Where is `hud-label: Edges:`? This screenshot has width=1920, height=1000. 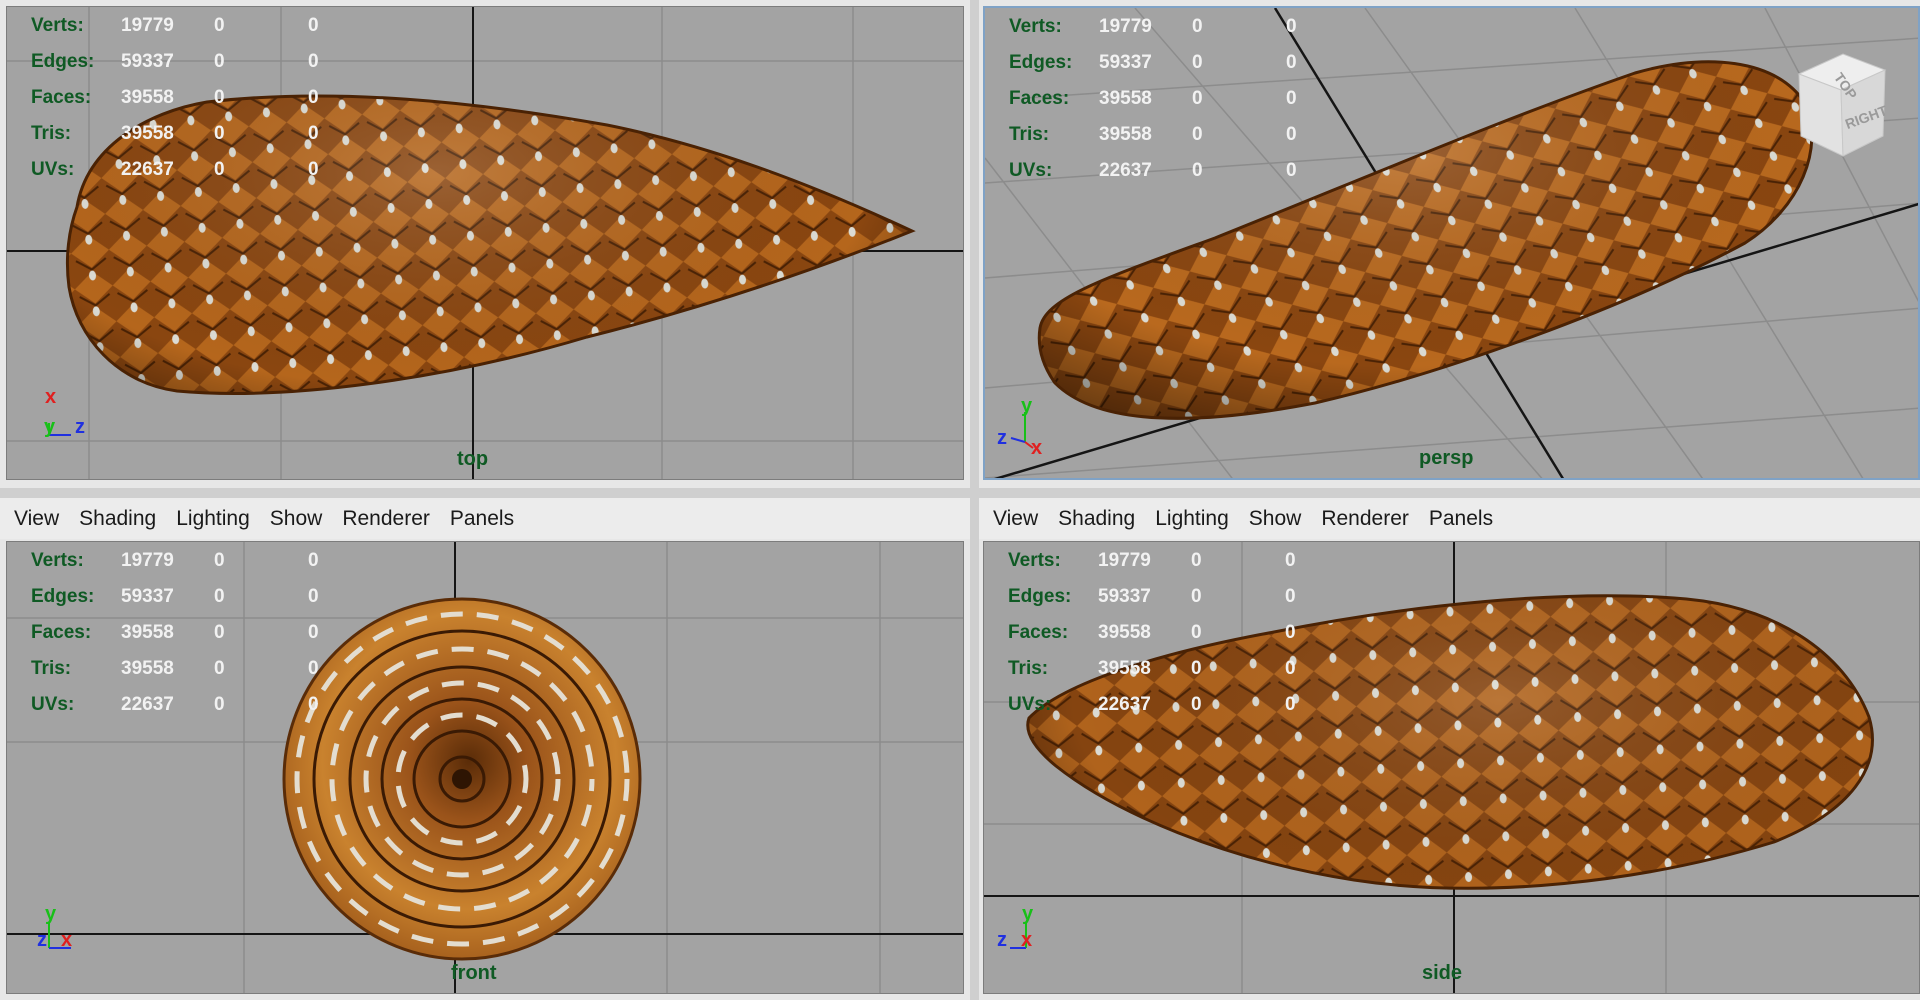
hud-label: Edges: is located at coordinates (1040, 596).